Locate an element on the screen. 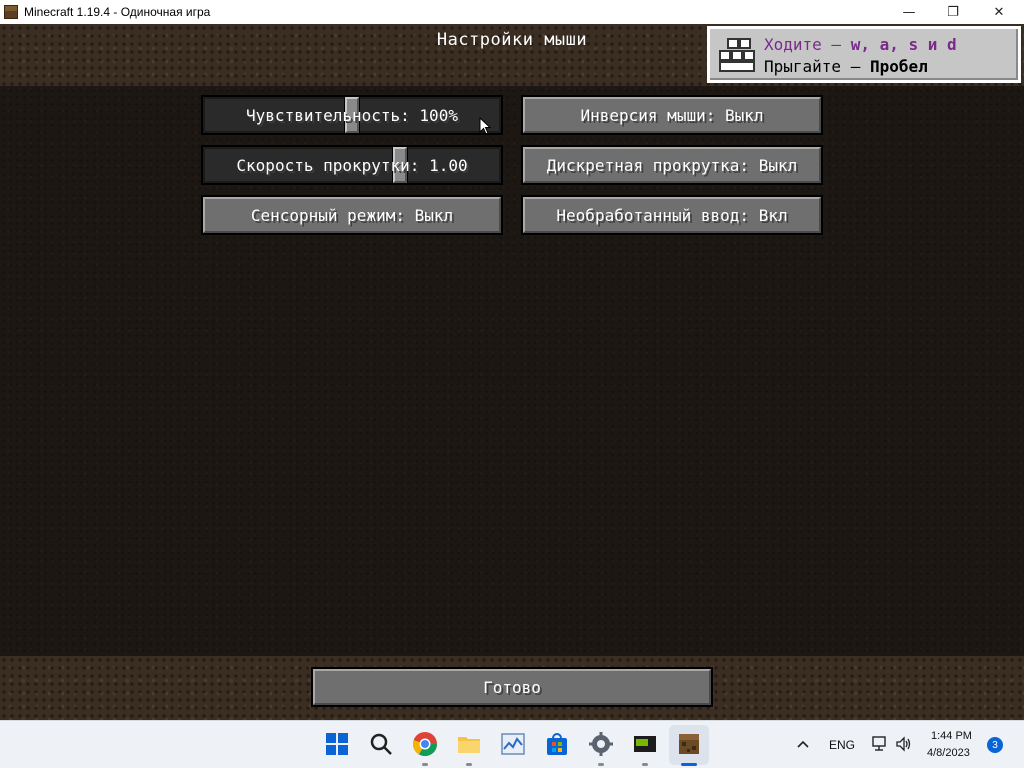 This screenshot has width=1024, height=768. tutorial-jump-line: Прыгайте — Пробел is located at coordinates (846, 66).